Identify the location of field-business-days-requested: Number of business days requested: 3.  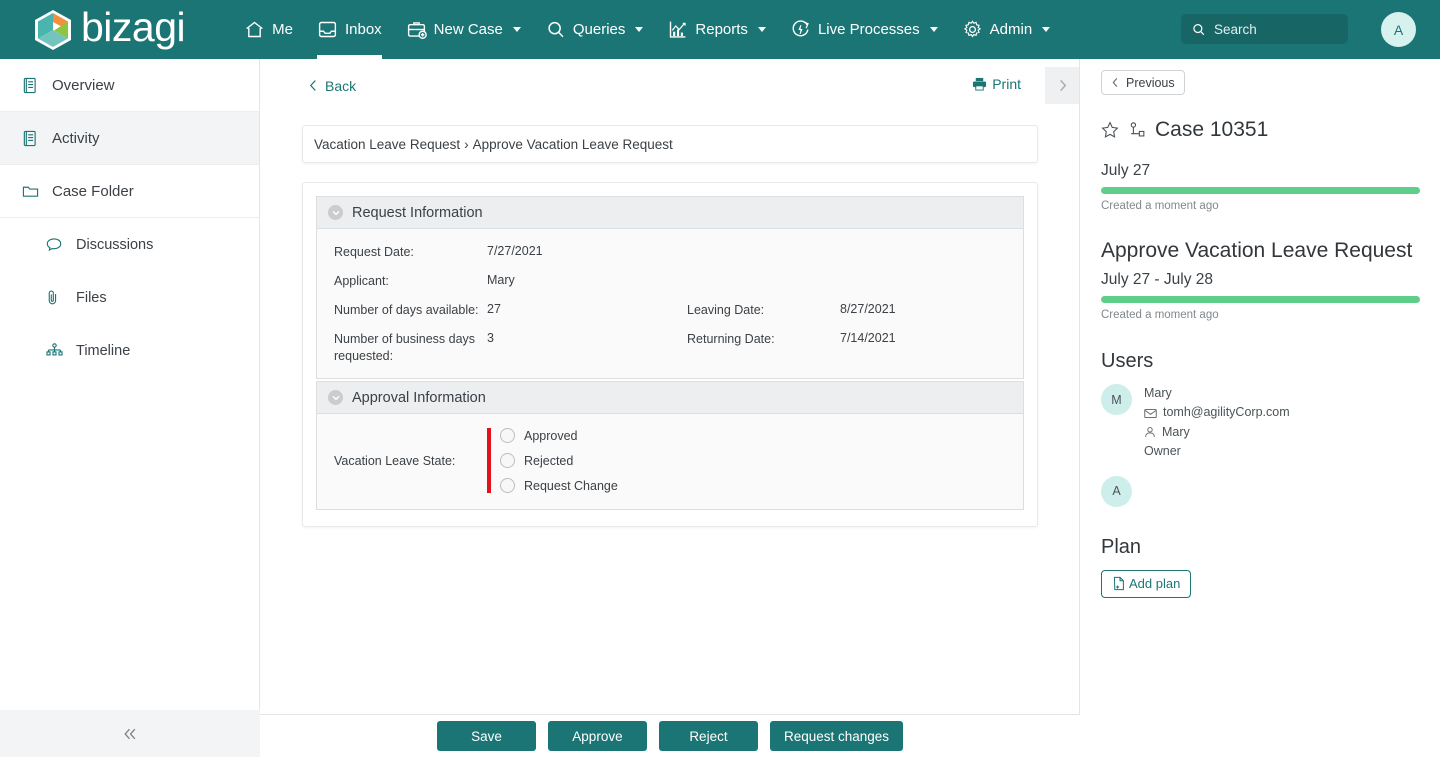
(493, 347).